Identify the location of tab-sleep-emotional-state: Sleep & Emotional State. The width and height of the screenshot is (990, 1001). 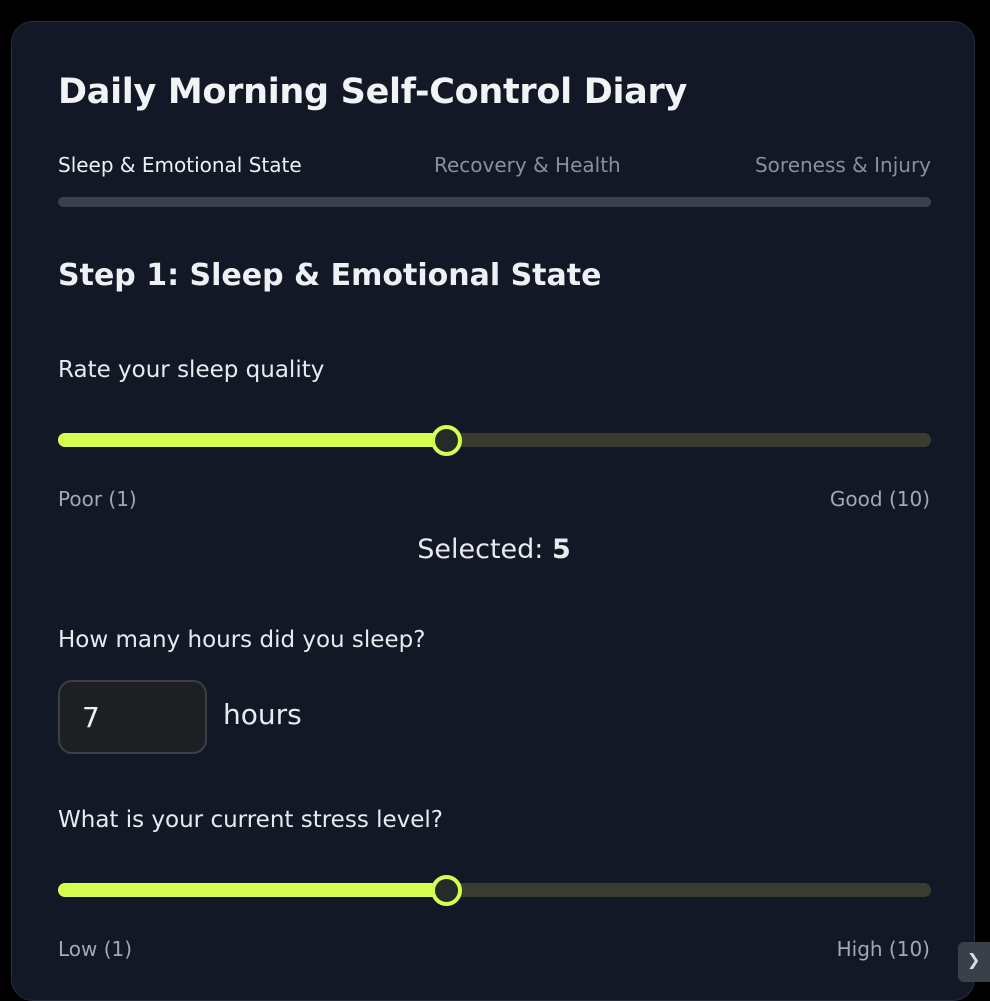
(180, 165).